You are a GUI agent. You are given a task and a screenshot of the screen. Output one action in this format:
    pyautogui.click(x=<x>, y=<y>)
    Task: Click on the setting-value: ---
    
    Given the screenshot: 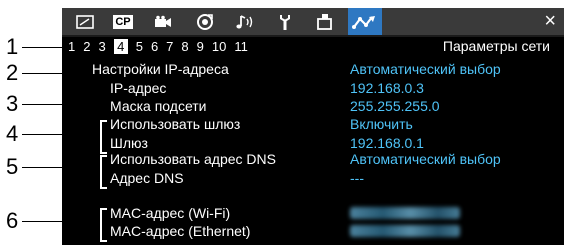 What is the action you would take?
    pyautogui.click(x=357, y=178)
    